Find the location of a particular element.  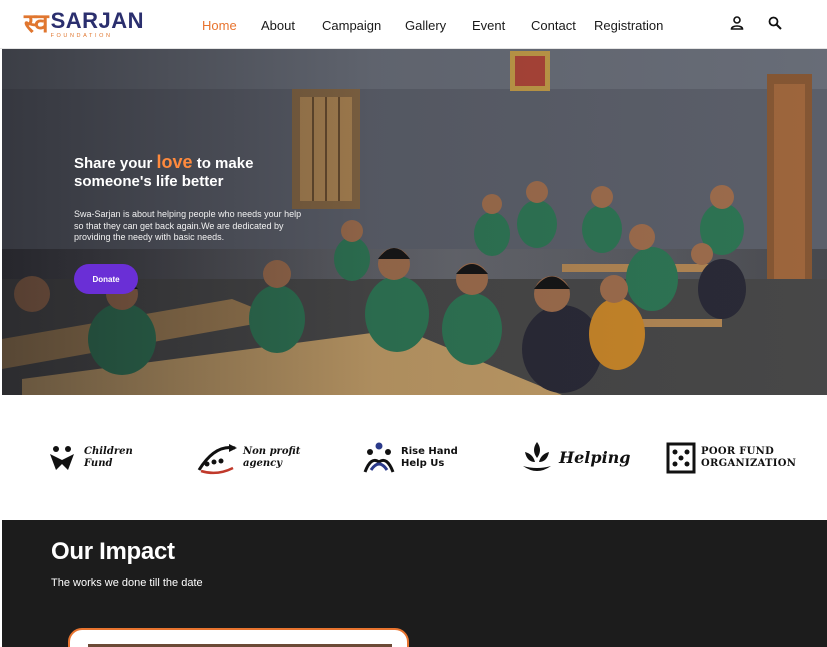

donate-button: Donate is located at coordinates (106, 279).